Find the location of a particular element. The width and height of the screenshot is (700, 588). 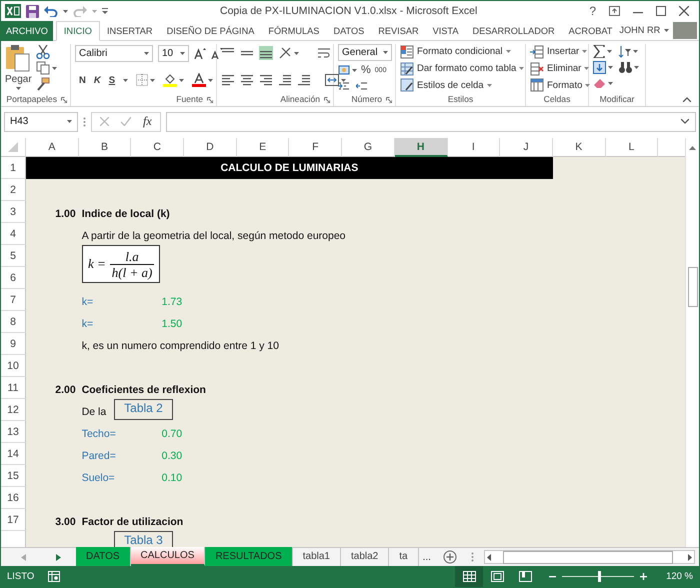

row-header: 9 is located at coordinates (13, 344).